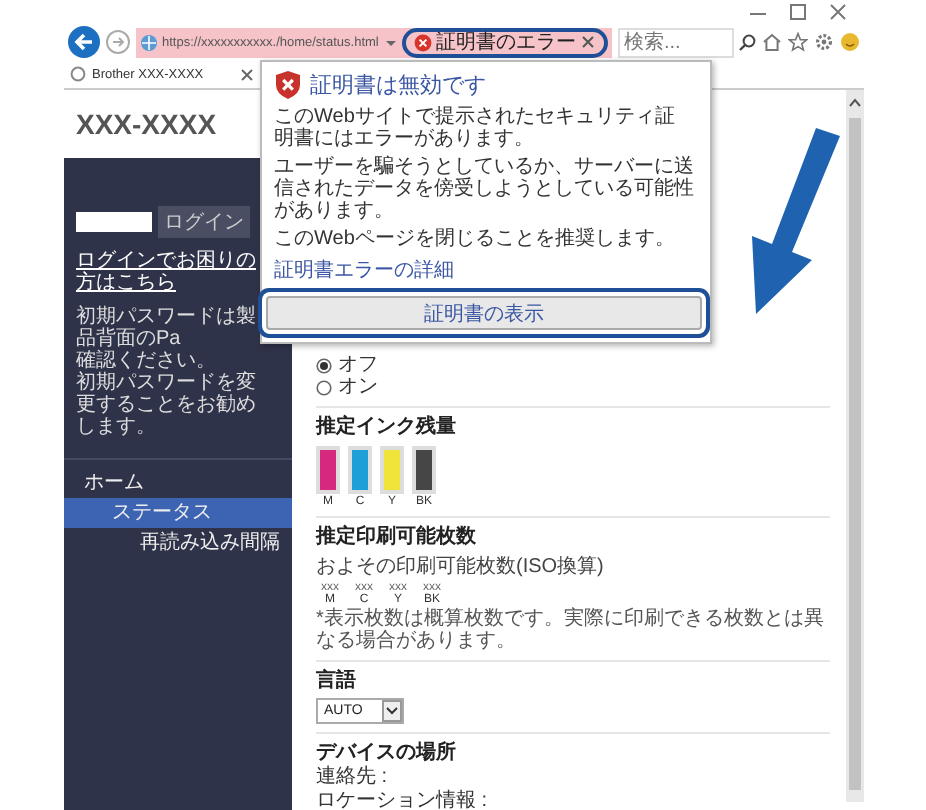  What do you see at coordinates (84, 42) in the screenshot?
I see `back-icon` at bounding box center [84, 42].